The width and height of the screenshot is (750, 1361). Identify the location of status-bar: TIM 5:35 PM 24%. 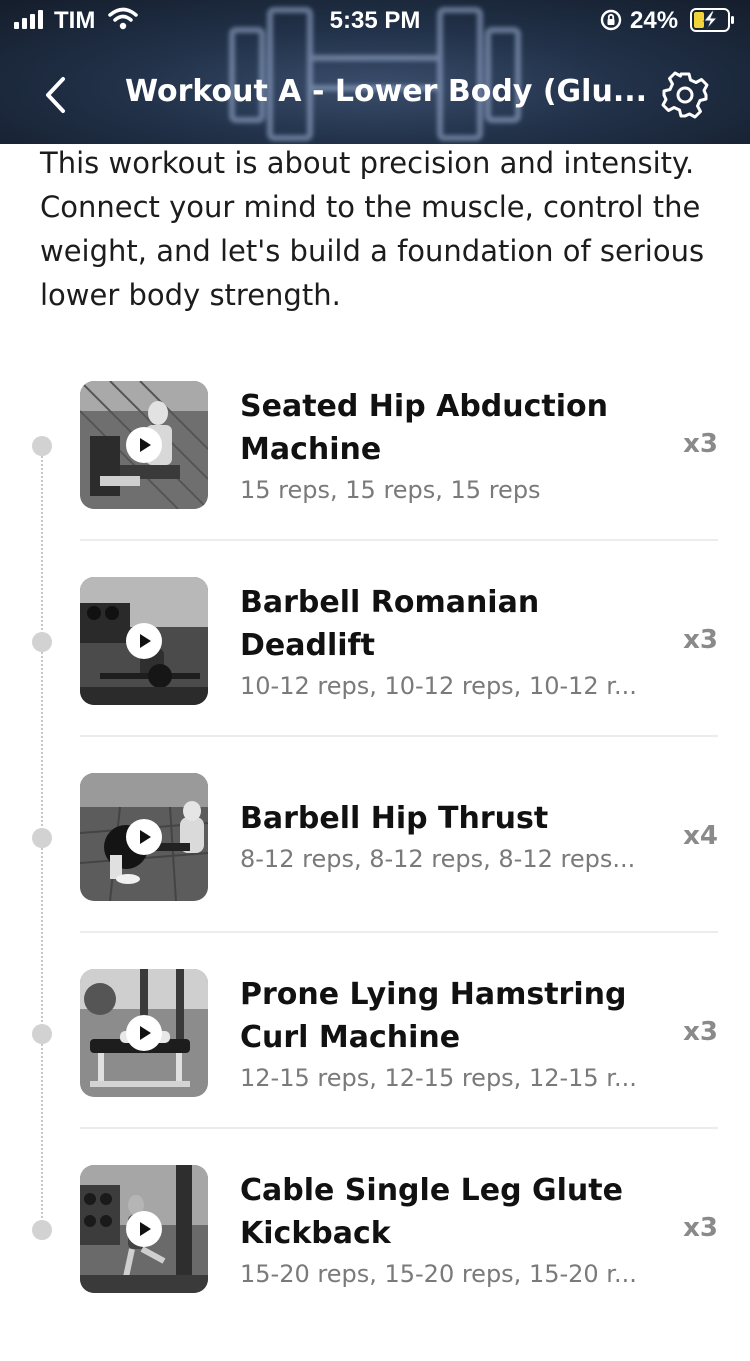
(375, 20).